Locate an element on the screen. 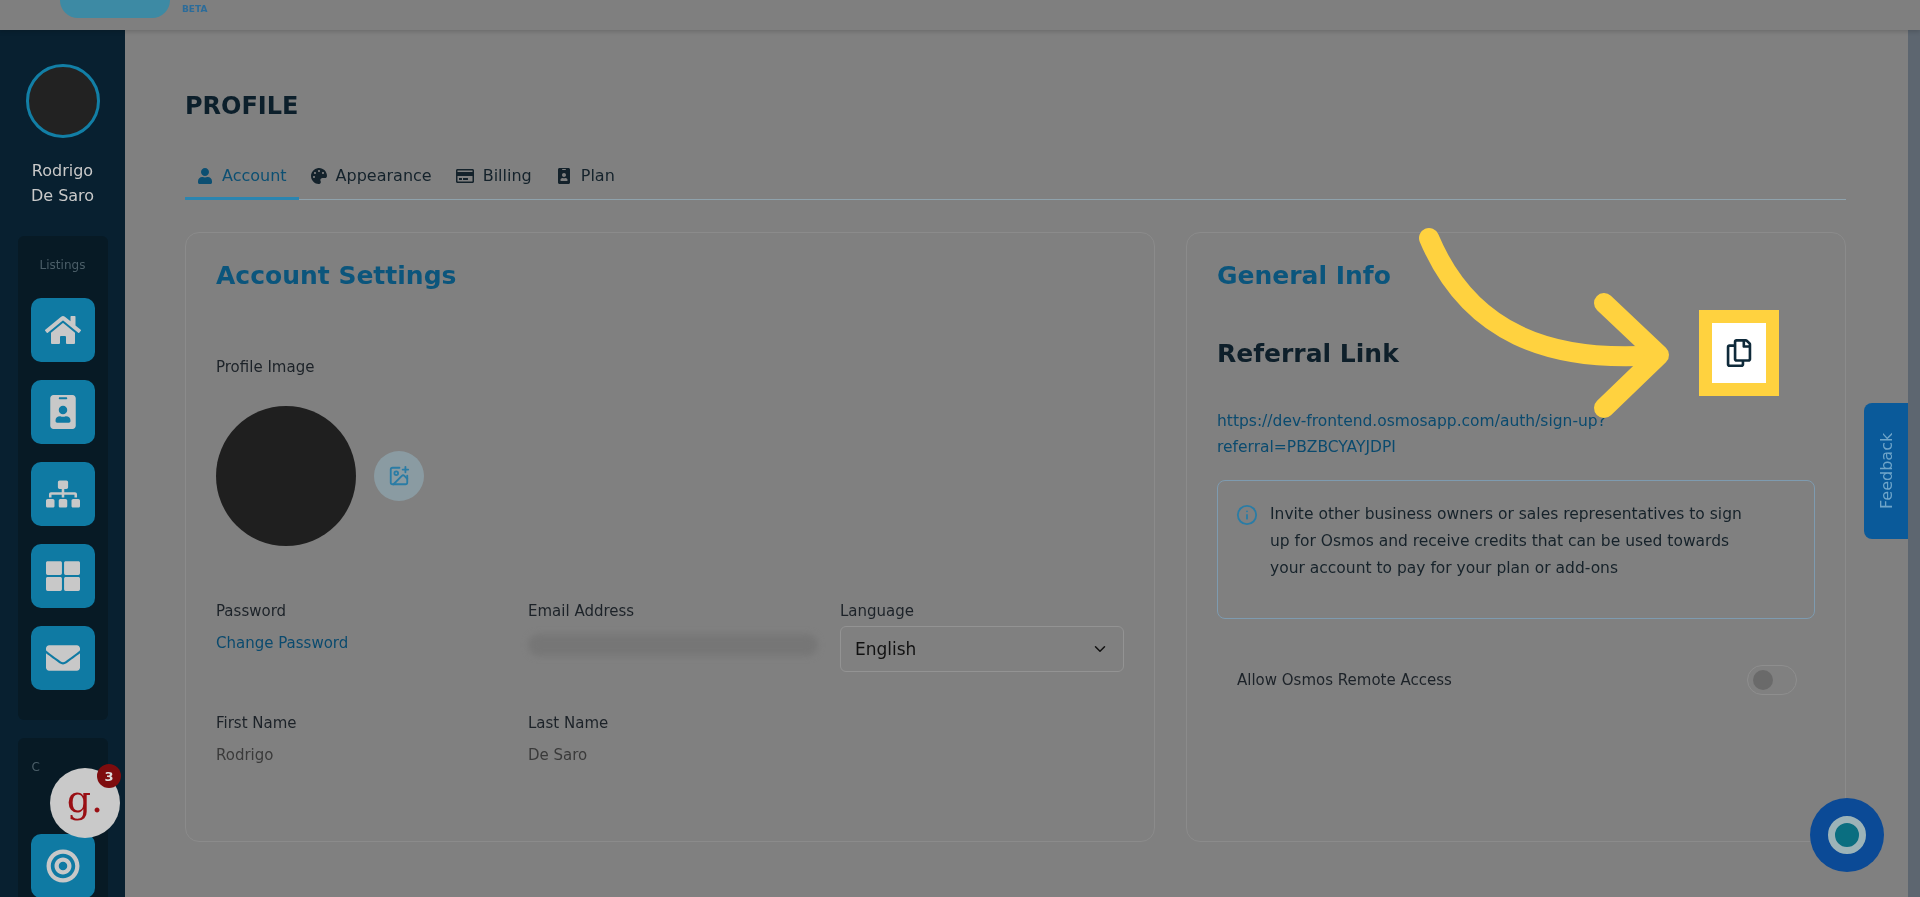  sitemap-icon is located at coordinates (62, 494).